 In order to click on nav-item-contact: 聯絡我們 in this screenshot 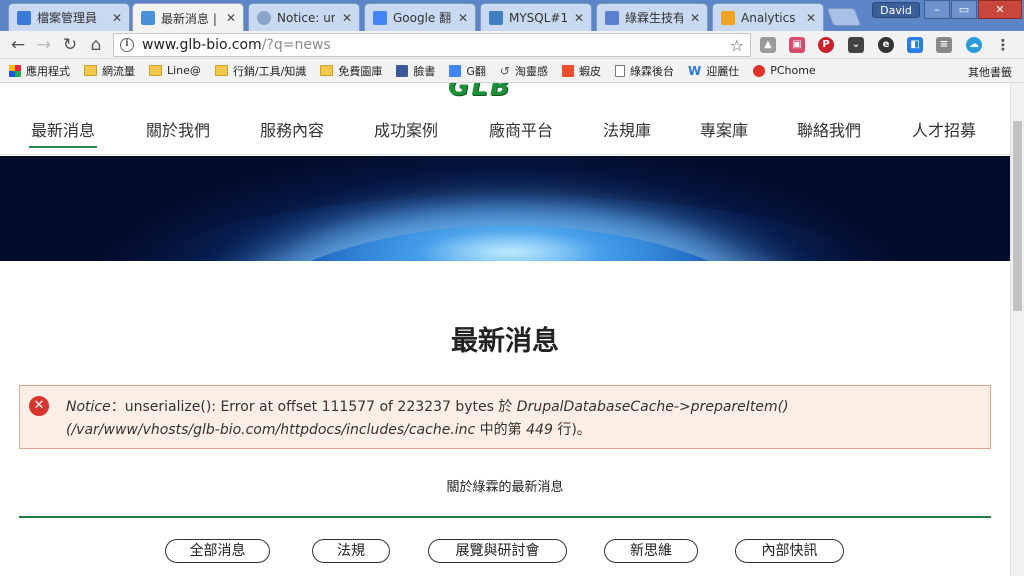, I will do `click(829, 129)`.